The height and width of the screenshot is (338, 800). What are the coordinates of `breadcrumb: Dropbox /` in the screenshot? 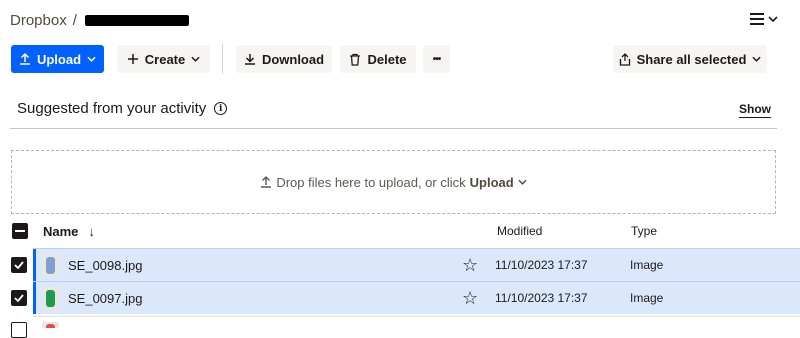 It's located at (99, 20).